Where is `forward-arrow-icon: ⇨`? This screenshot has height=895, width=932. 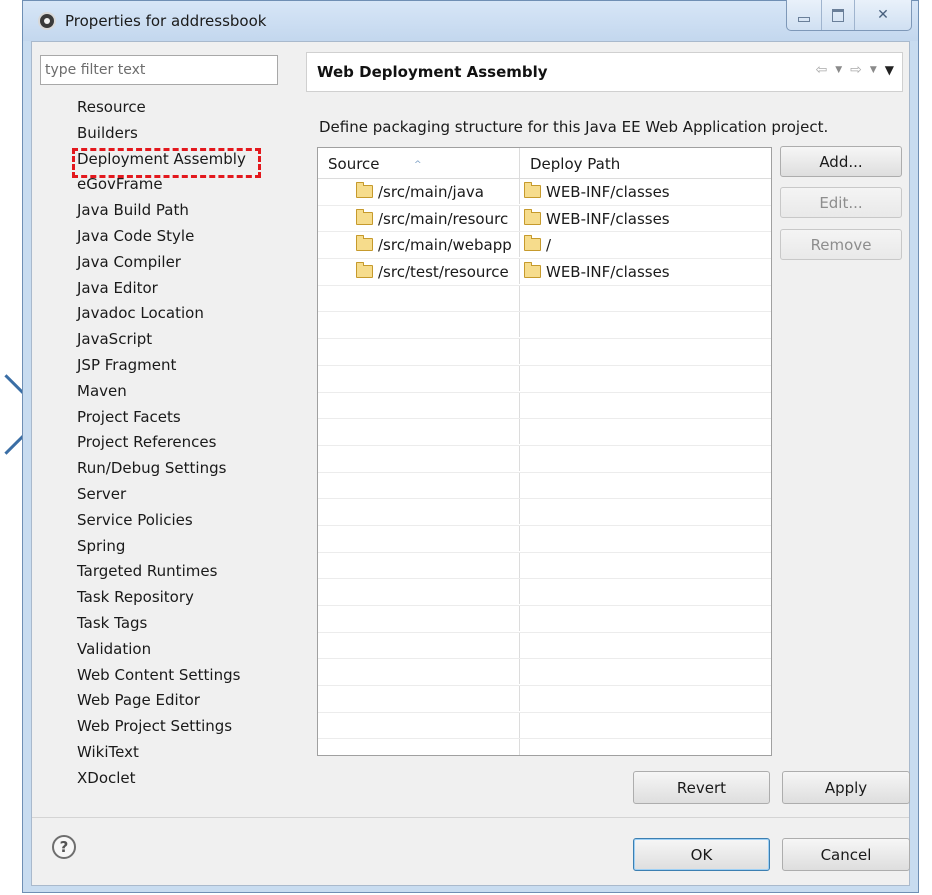
forward-arrow-icon: ⇨ is located at coordinates (856, 70).